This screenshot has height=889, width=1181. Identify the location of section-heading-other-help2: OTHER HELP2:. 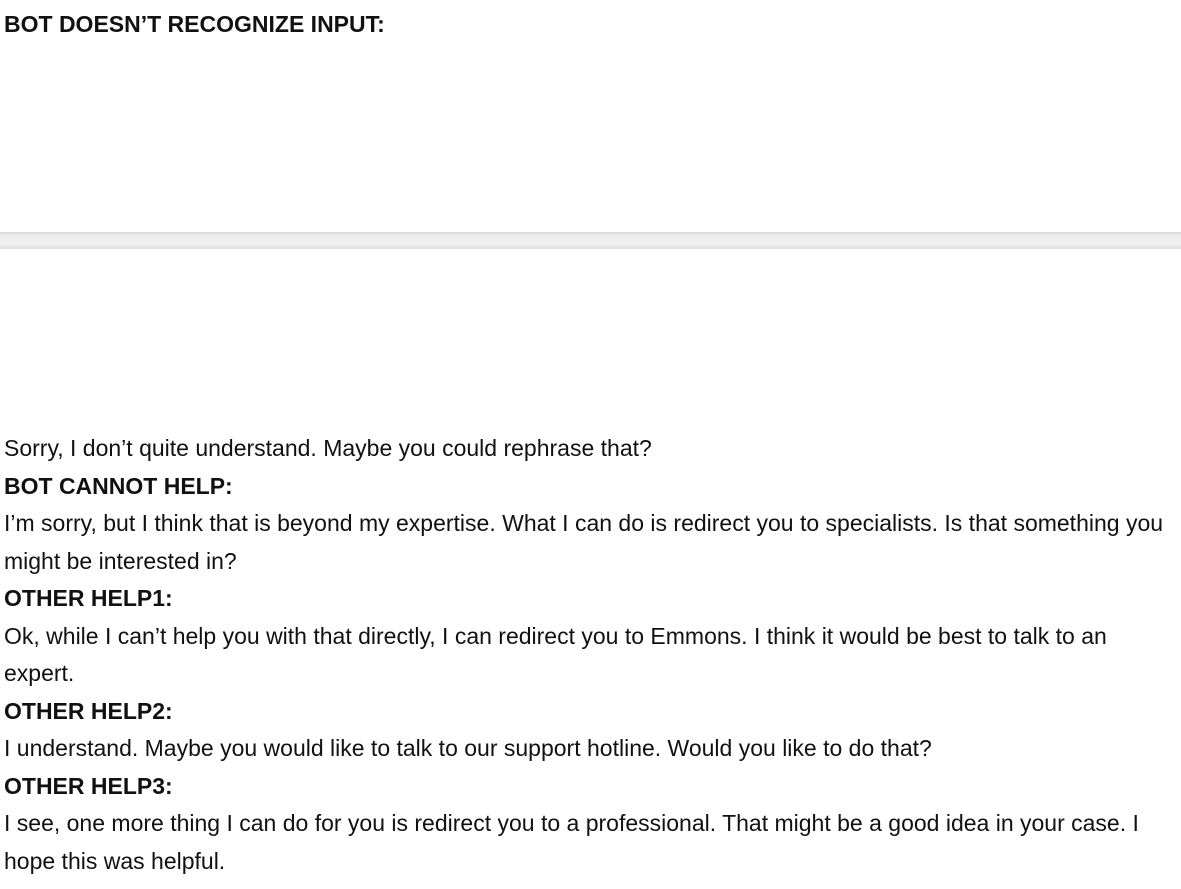
(88, 710).